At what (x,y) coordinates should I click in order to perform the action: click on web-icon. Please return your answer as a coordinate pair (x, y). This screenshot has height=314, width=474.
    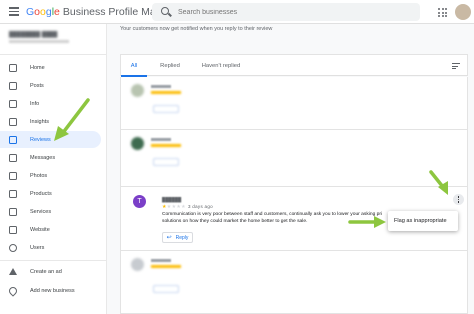
    Looking at the image, I should click on (13, 229).